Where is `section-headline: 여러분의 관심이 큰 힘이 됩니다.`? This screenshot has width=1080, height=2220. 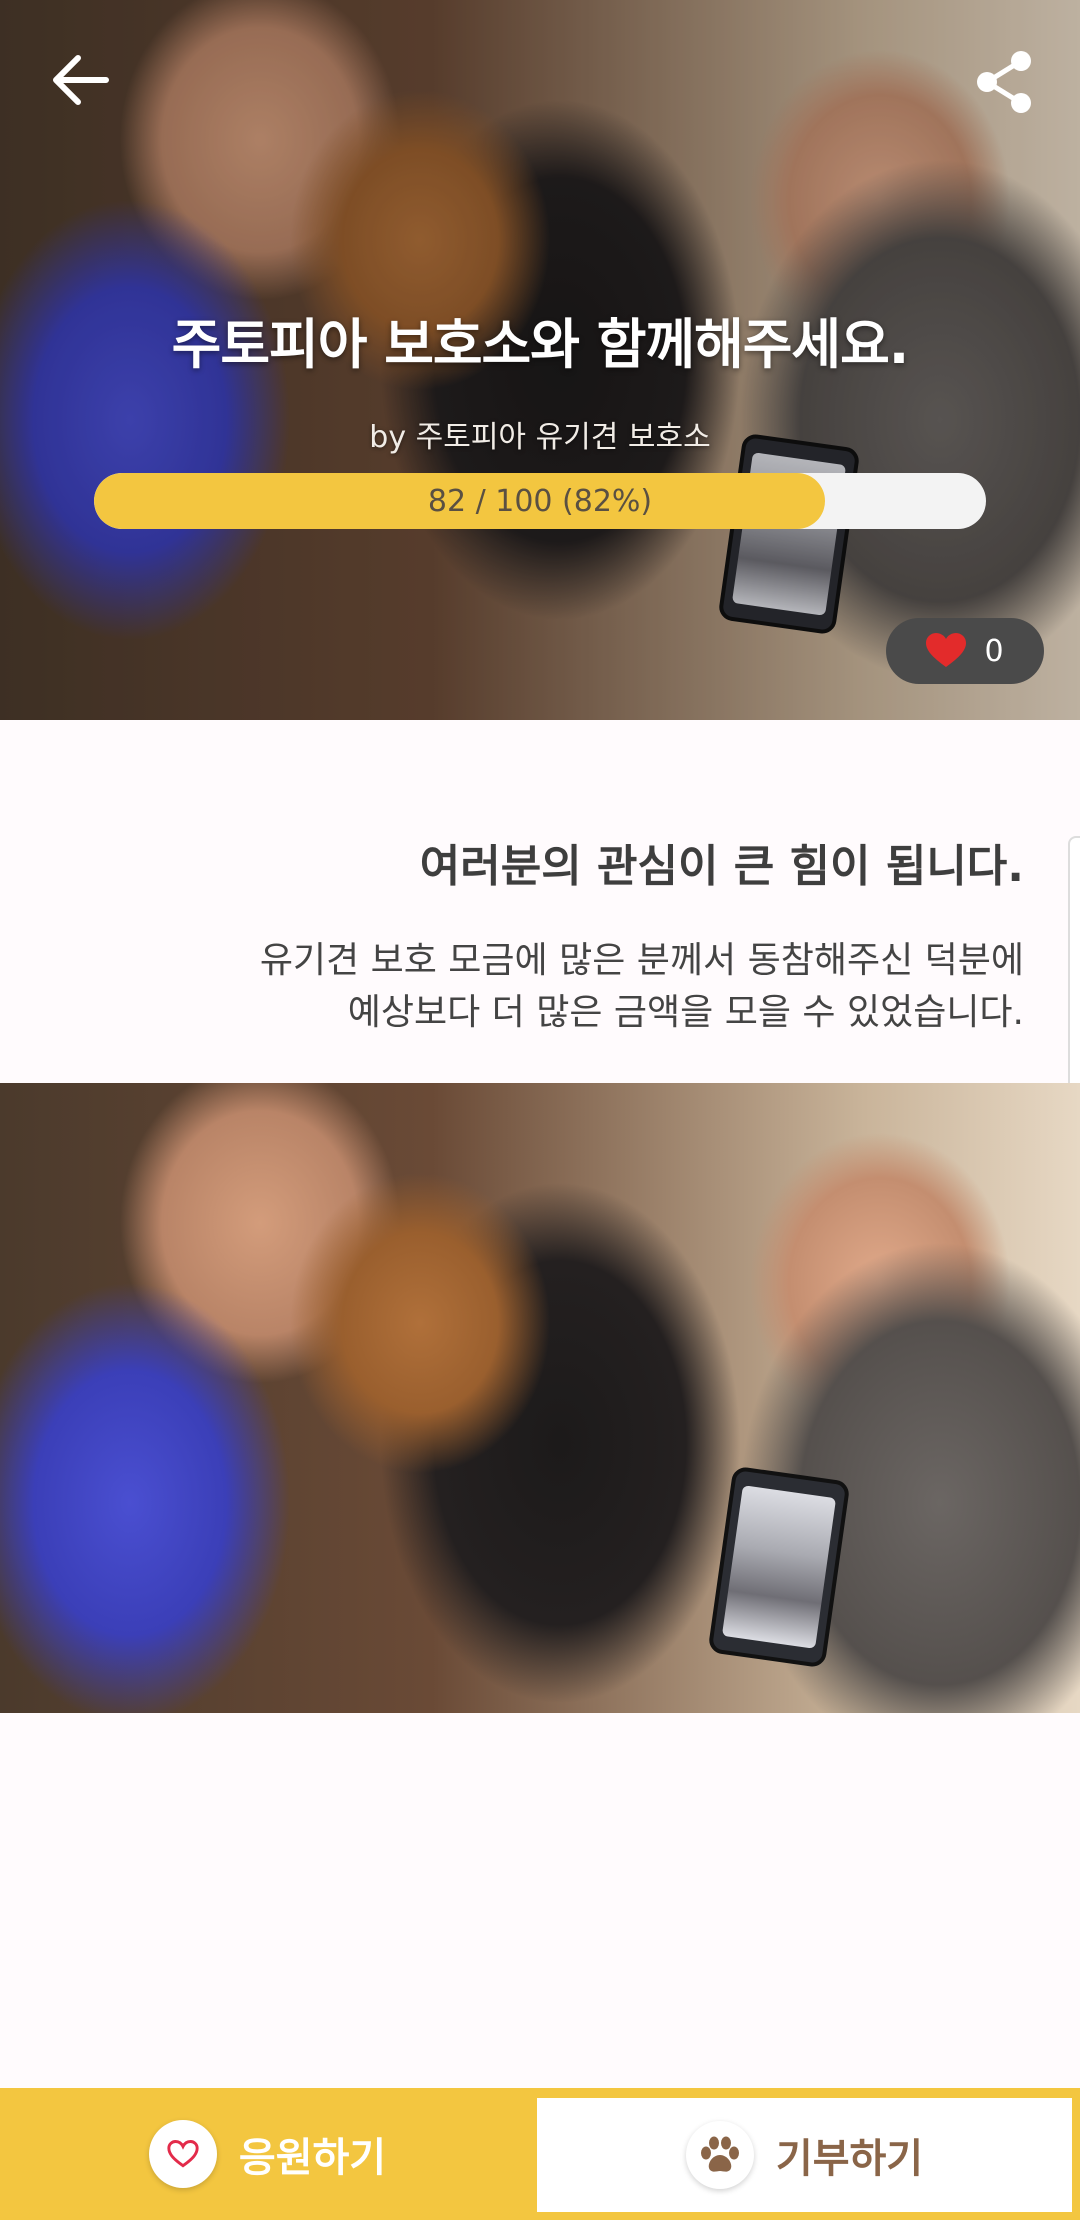 section-headline: 여러분의 관심이 큰 힘이 됩니다. is located at coordinates (721, 866).